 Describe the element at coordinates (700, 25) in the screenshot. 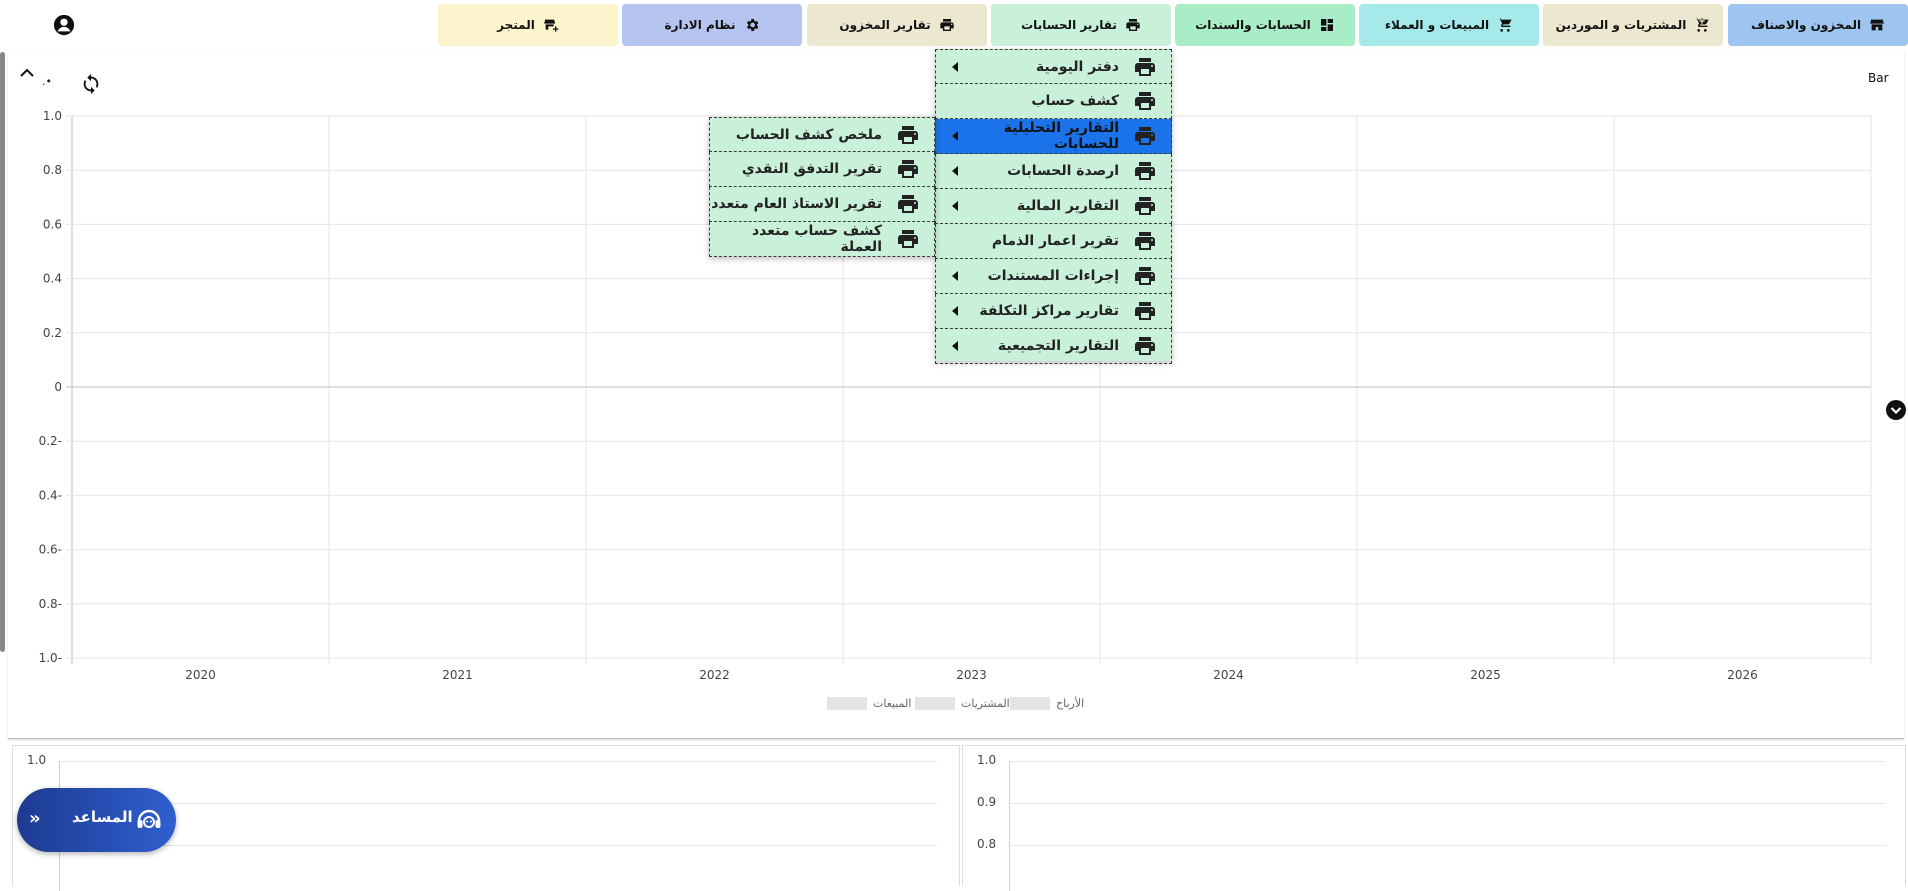

I see `nav-tab-label: نظام الادارة` at that location.